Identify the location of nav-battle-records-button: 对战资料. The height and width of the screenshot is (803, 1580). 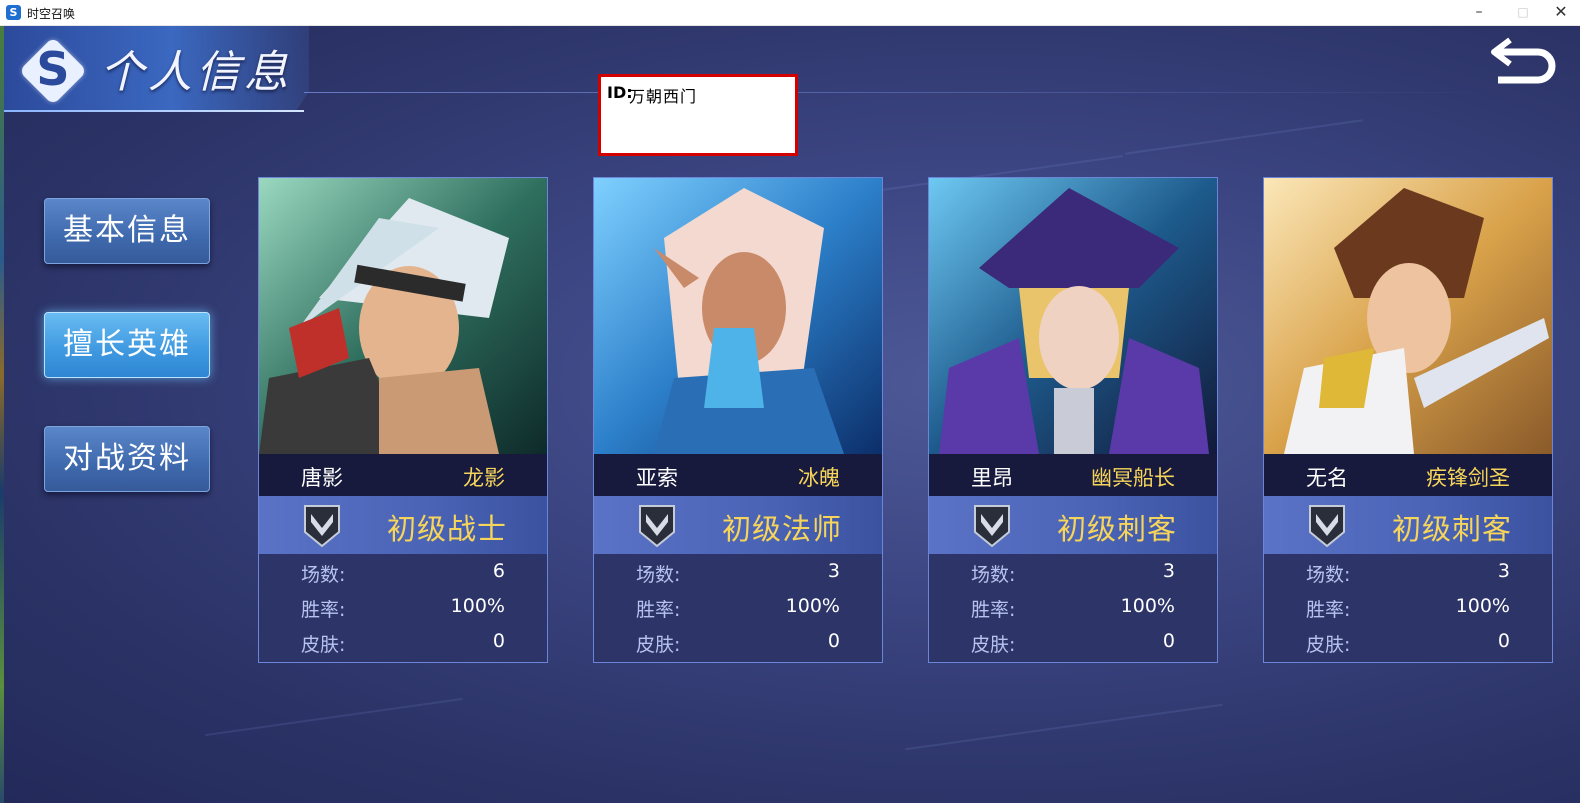
(127, 459).